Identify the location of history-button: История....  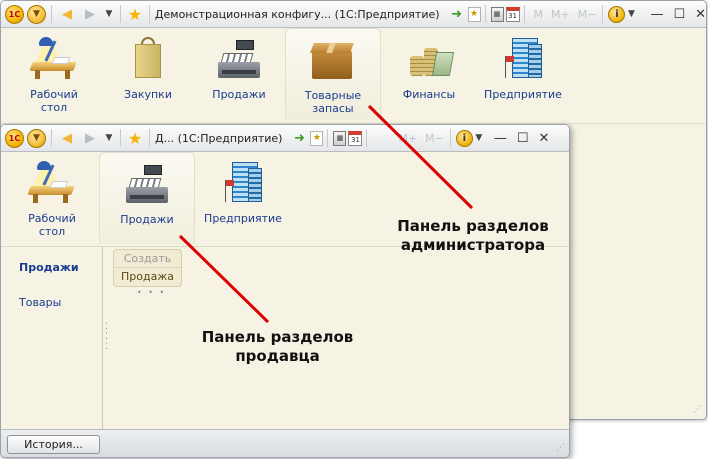
(53, 444).